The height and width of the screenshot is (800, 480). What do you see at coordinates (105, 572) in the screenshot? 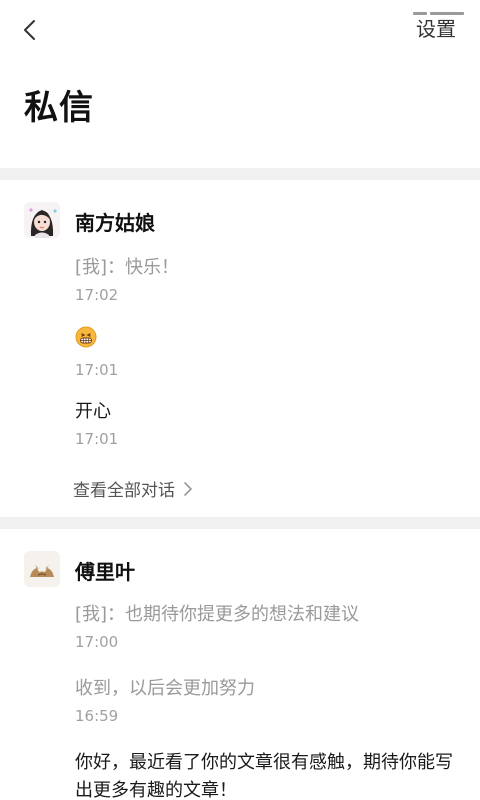
I see `contact-name: 傅里叶` at bounding box center [105, 572].